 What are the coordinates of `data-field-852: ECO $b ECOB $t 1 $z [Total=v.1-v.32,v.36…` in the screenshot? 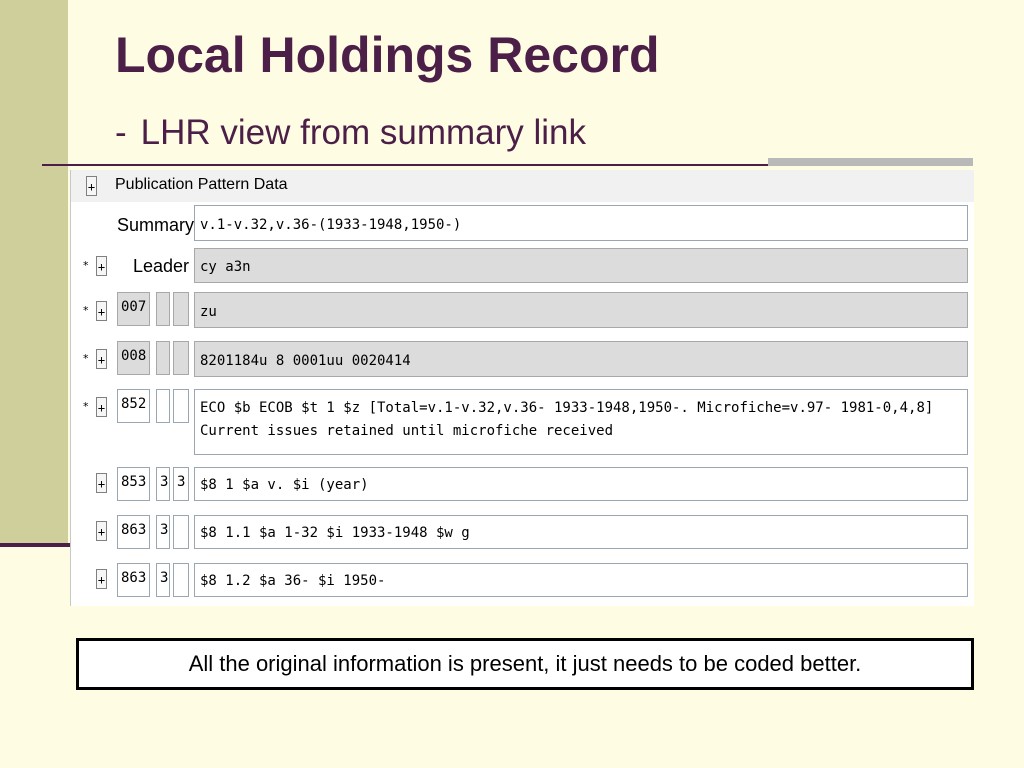 It's located at (581, 422).